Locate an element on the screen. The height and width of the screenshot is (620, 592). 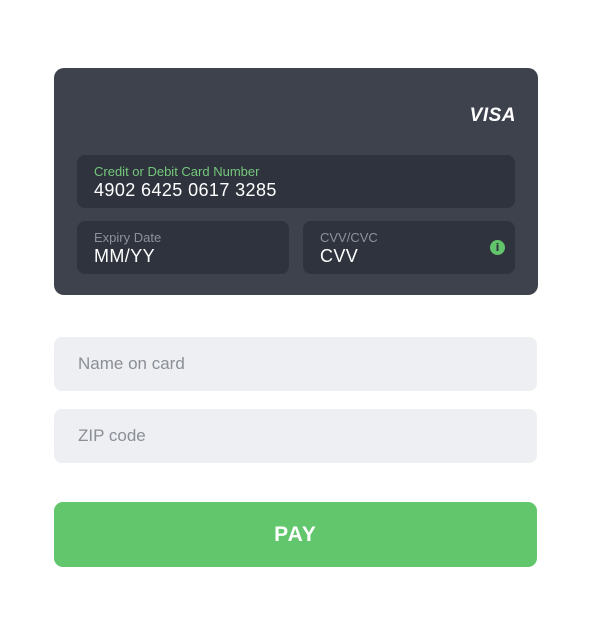
zip-code-input is located at coordinates (295, 436).